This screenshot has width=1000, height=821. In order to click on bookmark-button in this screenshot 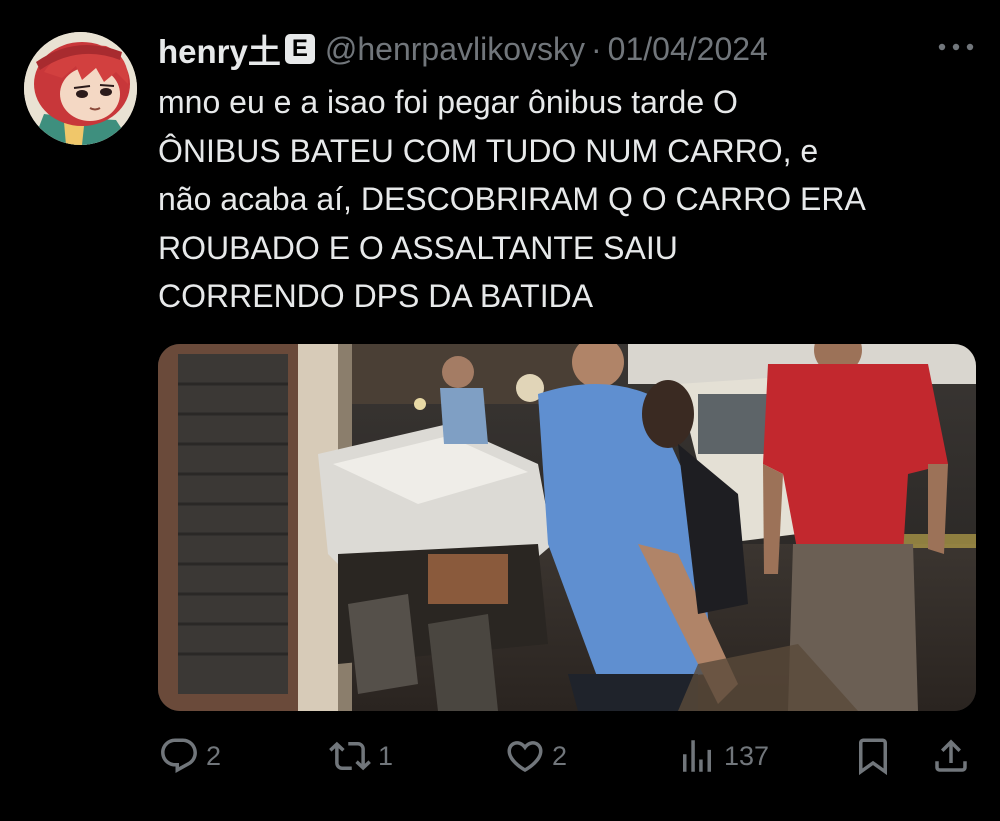, I will do `click(873, 756)`.